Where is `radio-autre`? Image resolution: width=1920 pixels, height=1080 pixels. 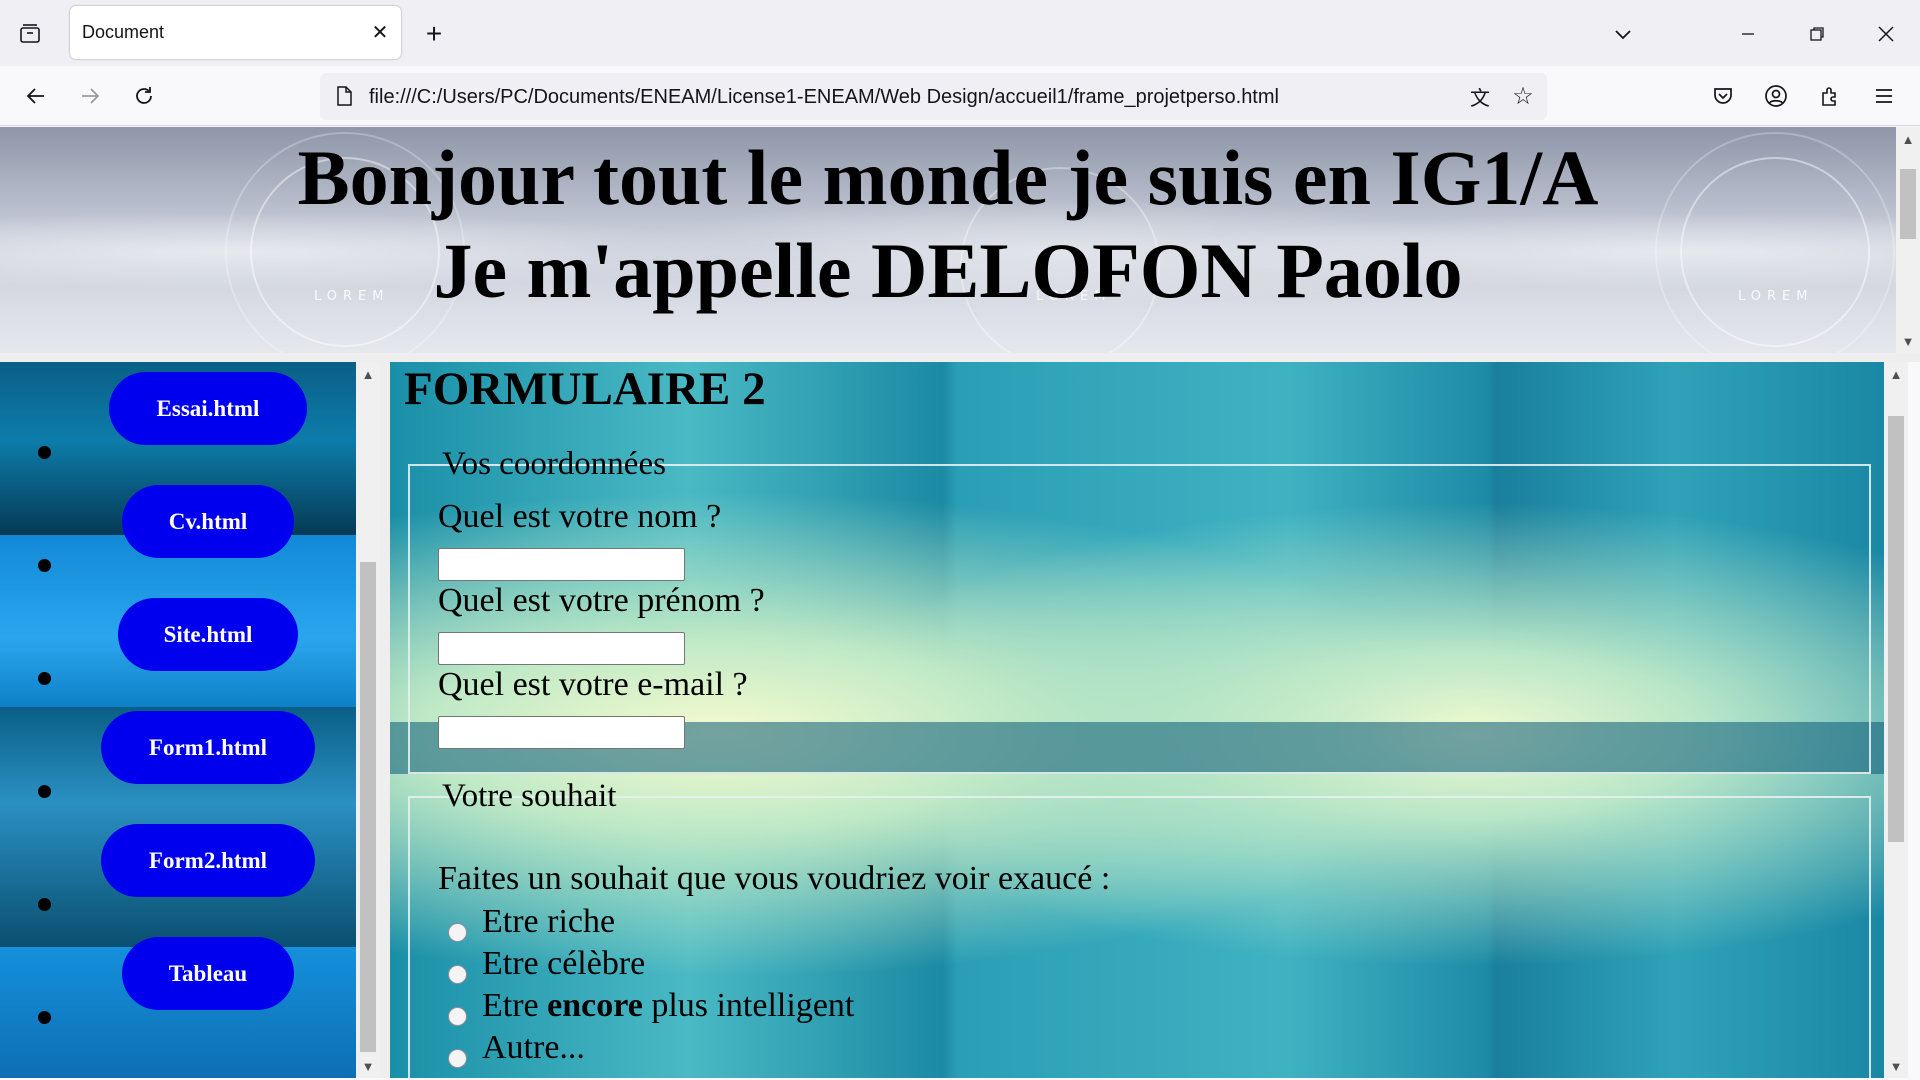
radio-autre is located at coordinates (457, 1058).